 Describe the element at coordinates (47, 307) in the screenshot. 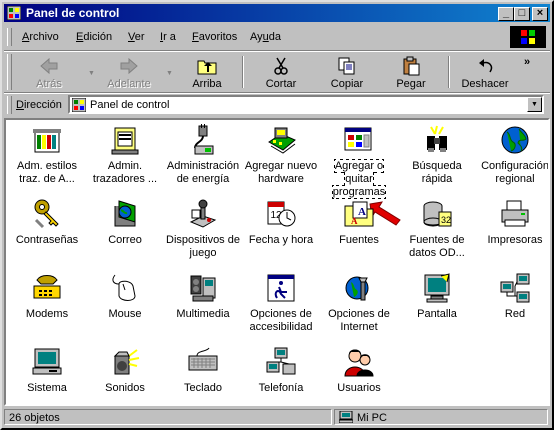

I see `item-modems: Modems` at that location.